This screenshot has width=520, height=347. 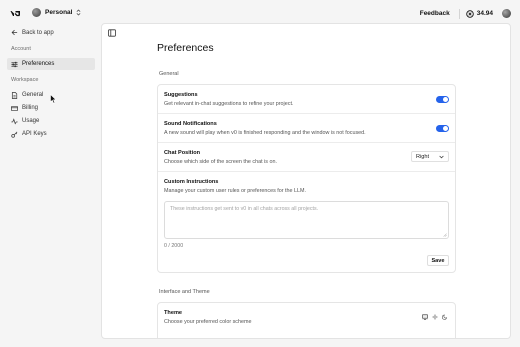 I want to click on sidebar-item-usage: Usage, so click(x=51, y=121).